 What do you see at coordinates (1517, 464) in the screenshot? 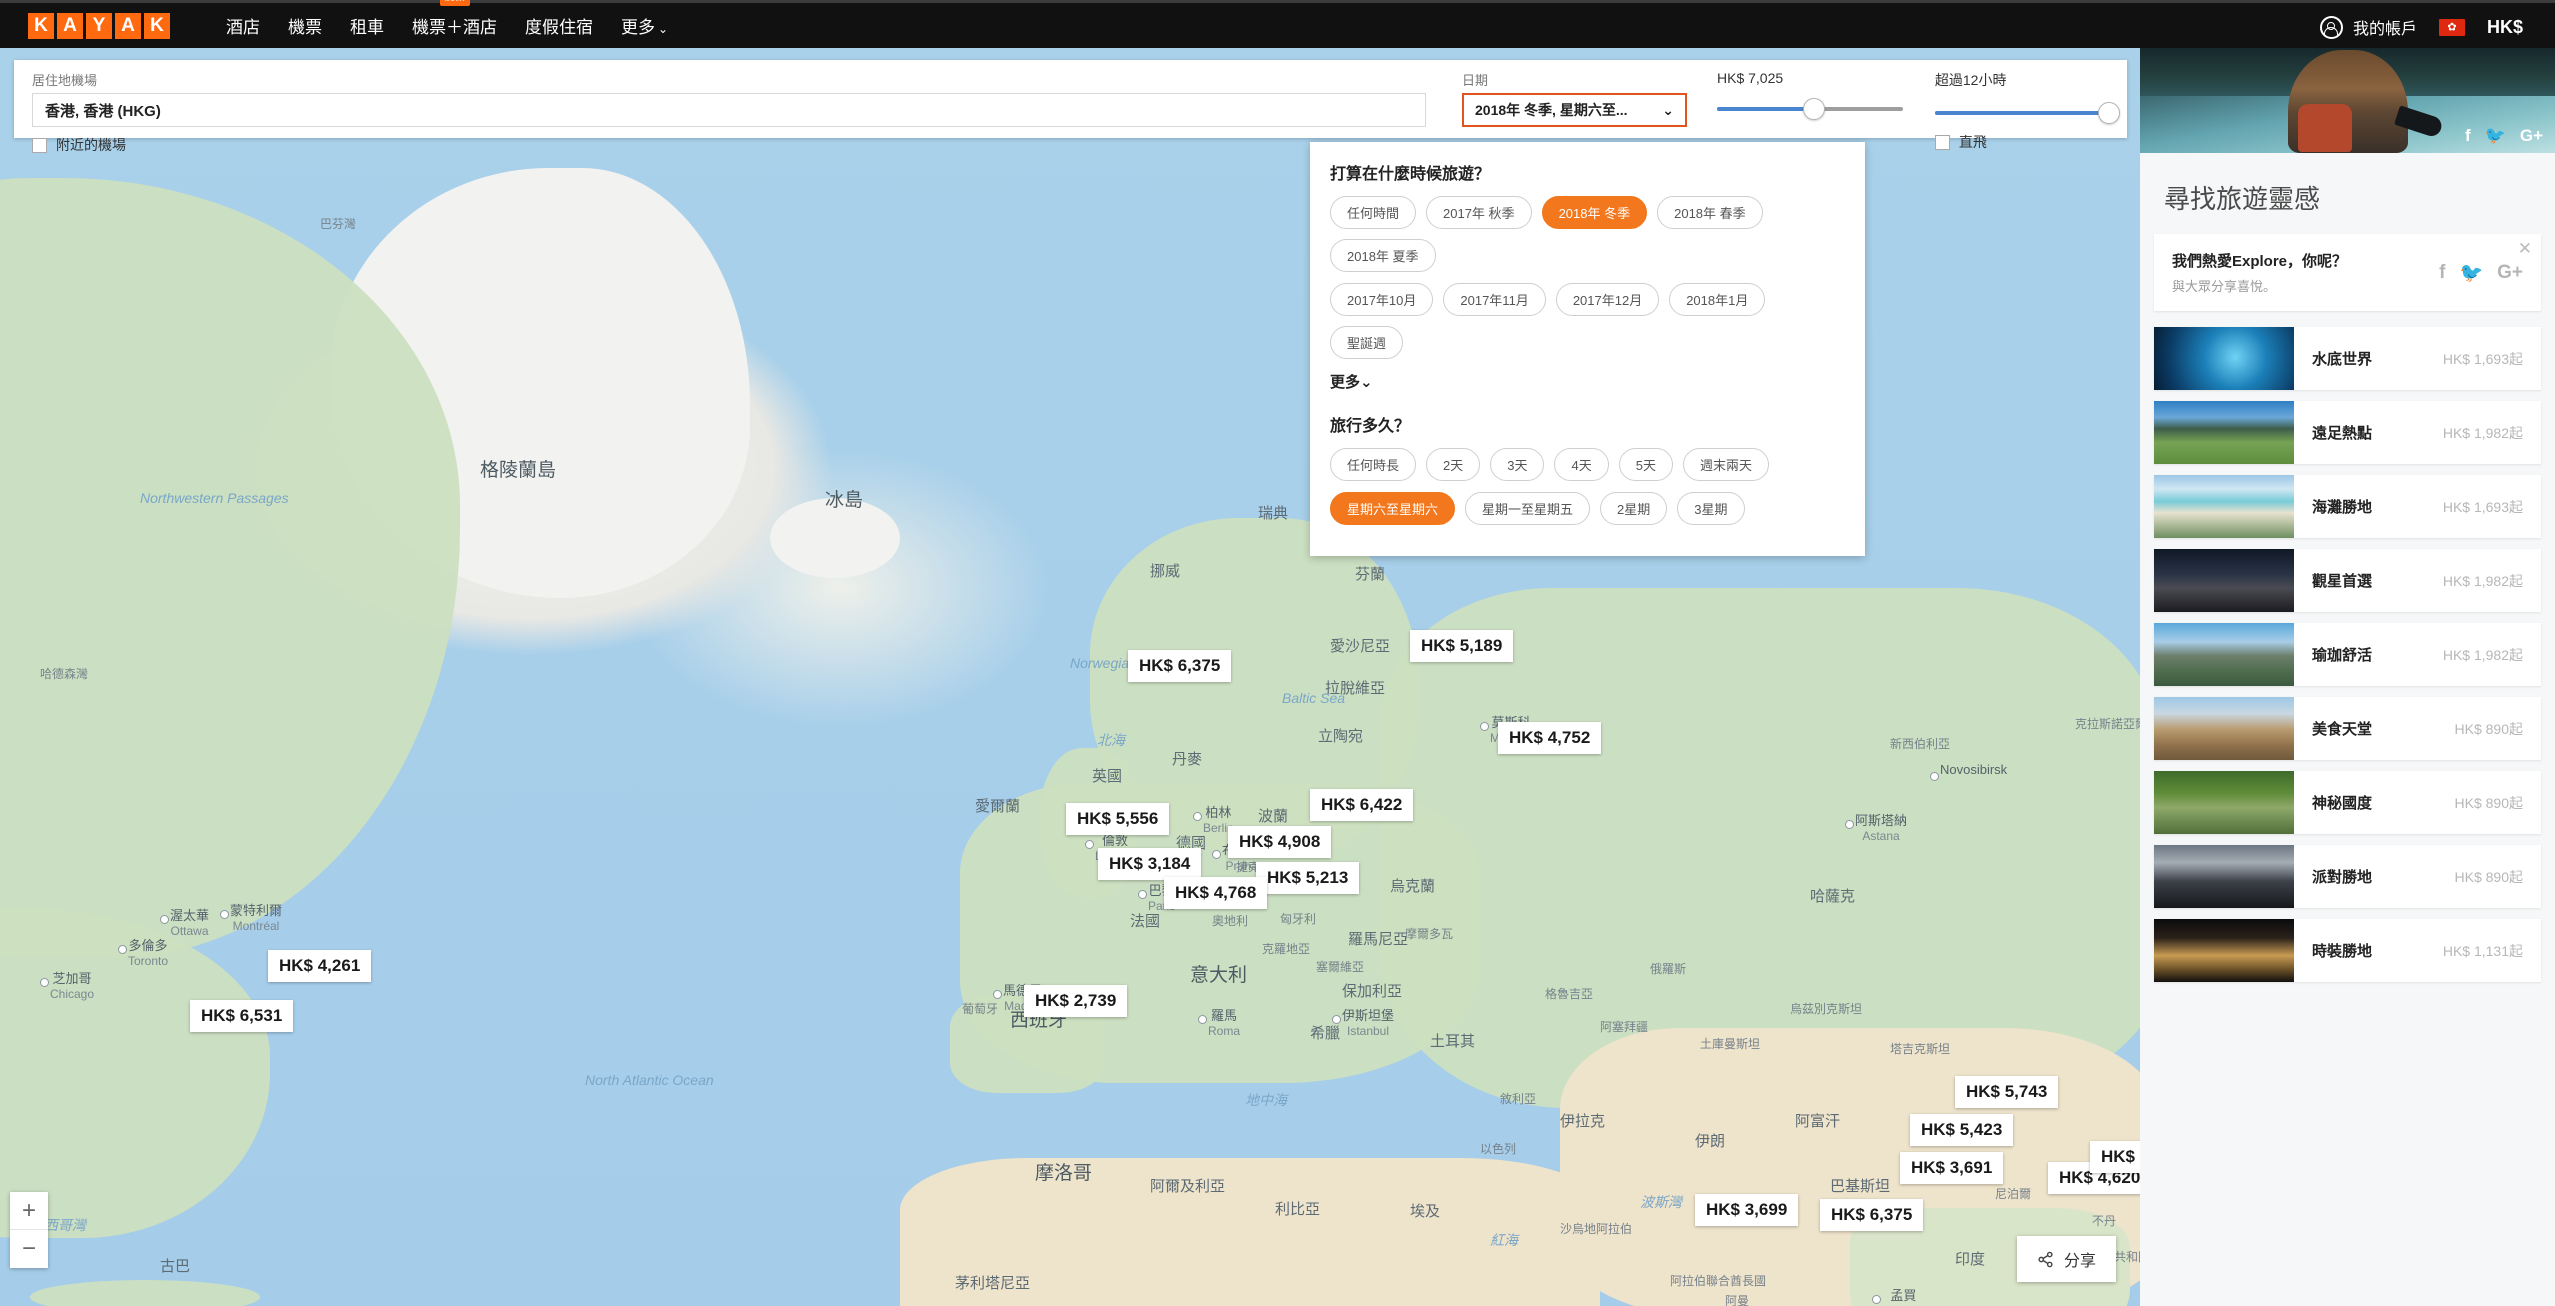
I see `duration-pill-2: 3天` at bounding box center [1517, 464].